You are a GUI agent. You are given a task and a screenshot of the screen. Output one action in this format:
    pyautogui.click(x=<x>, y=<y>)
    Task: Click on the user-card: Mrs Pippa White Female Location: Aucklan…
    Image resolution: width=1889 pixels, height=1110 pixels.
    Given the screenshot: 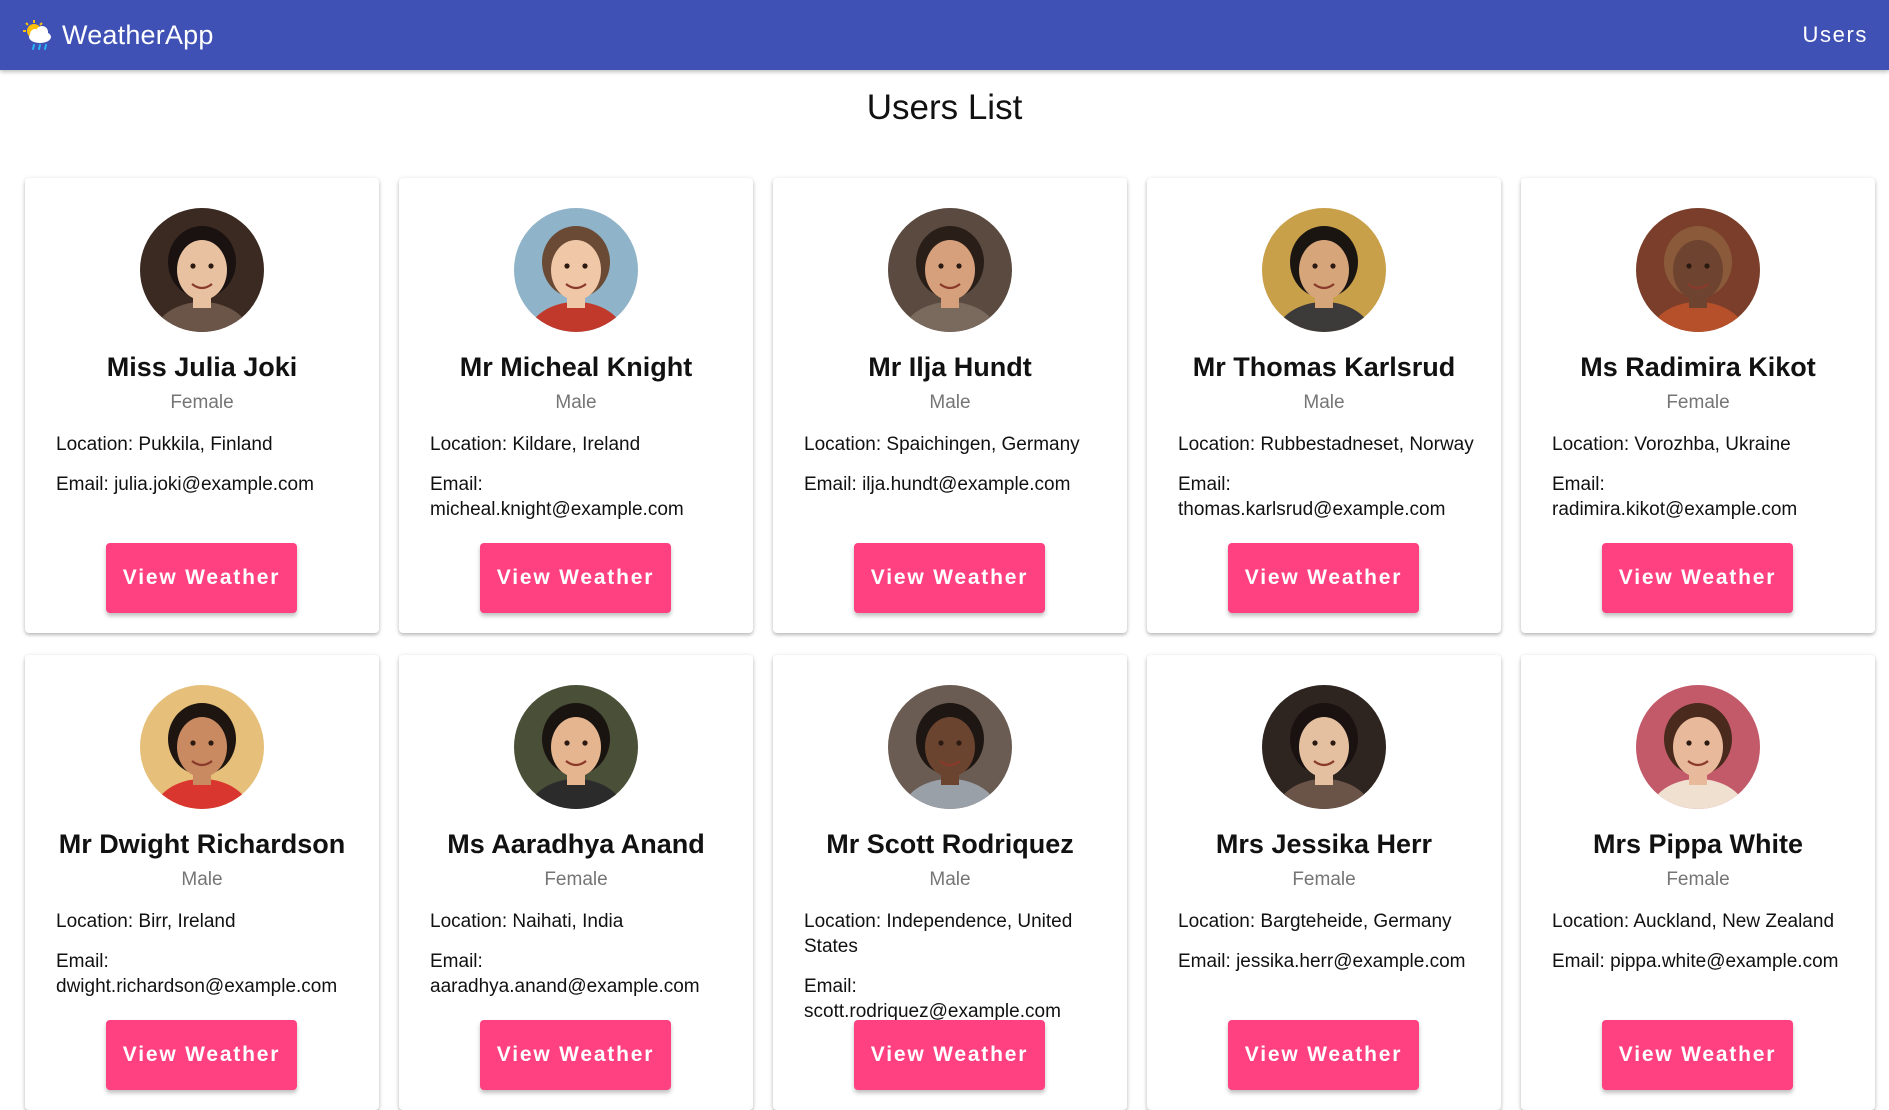 What is the action you would take?
    pyautogui.click(x=1698, y=882)
    